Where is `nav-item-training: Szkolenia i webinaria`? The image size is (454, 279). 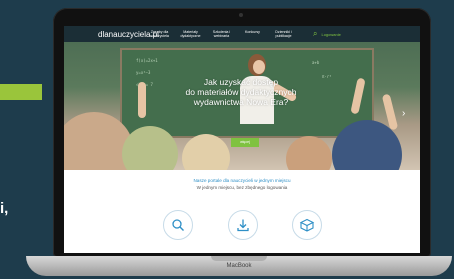 nav-item-training: Szkolenia i webinaria is located at coordinates (221, 34).